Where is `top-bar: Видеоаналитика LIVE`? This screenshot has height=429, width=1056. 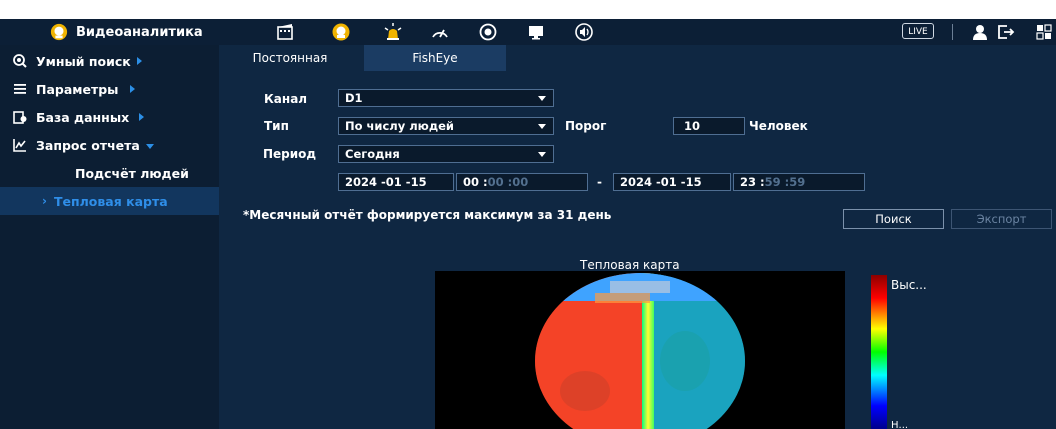 top-bar: Видеоаналитика LIVE is located at coordinates (528, 32).